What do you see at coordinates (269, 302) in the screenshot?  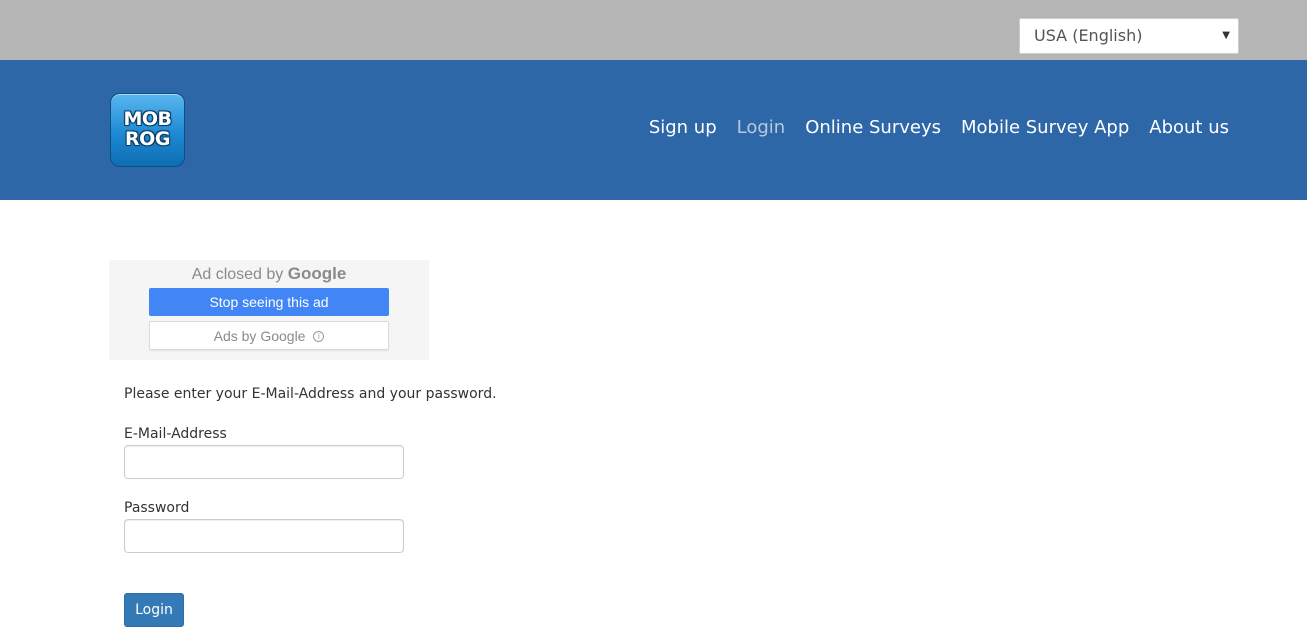 I see `stop-seeing-ad-button: Stop seeing this ad` at bounding box center [269, 302].